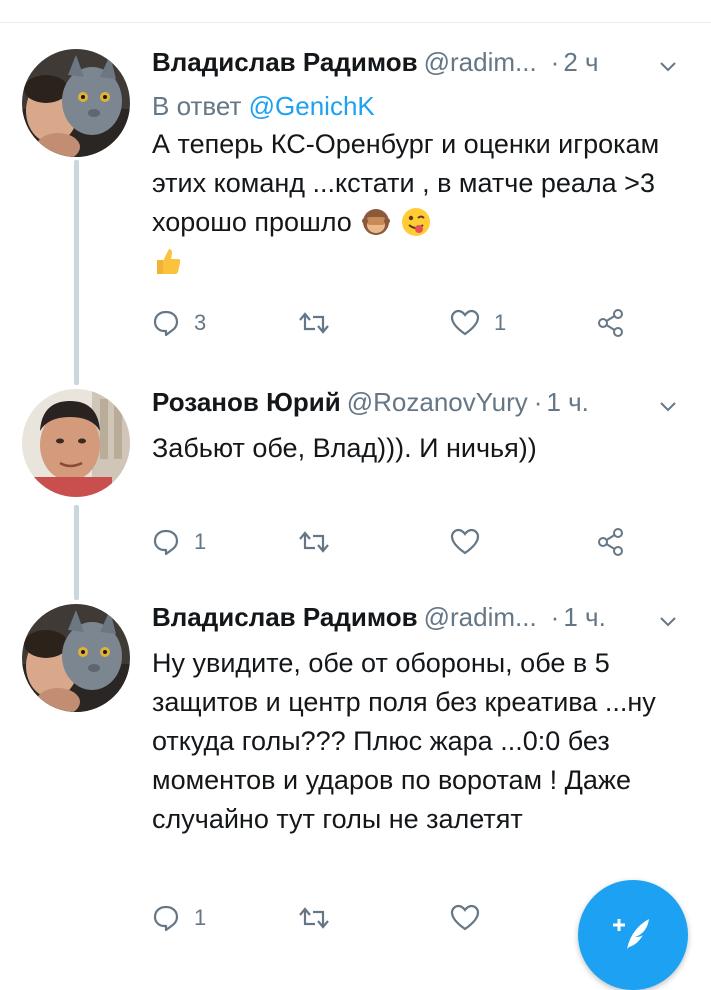 The width and height of the screenshot is (711, 990). I want to click on thumbs-up-icon, so click(167, 261).